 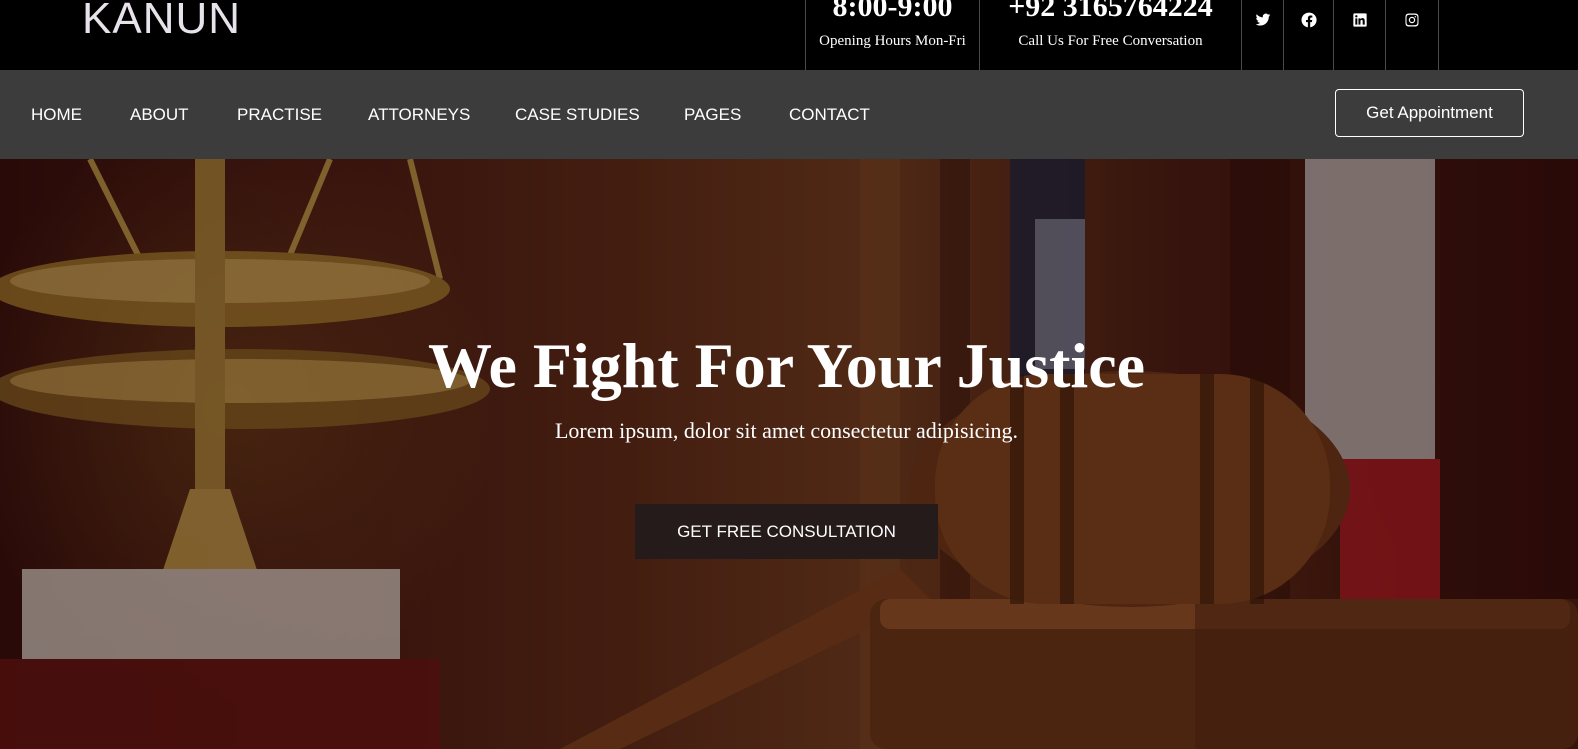 I want to click on nav-item-pages: PAGES, so click(x=712, y=115).